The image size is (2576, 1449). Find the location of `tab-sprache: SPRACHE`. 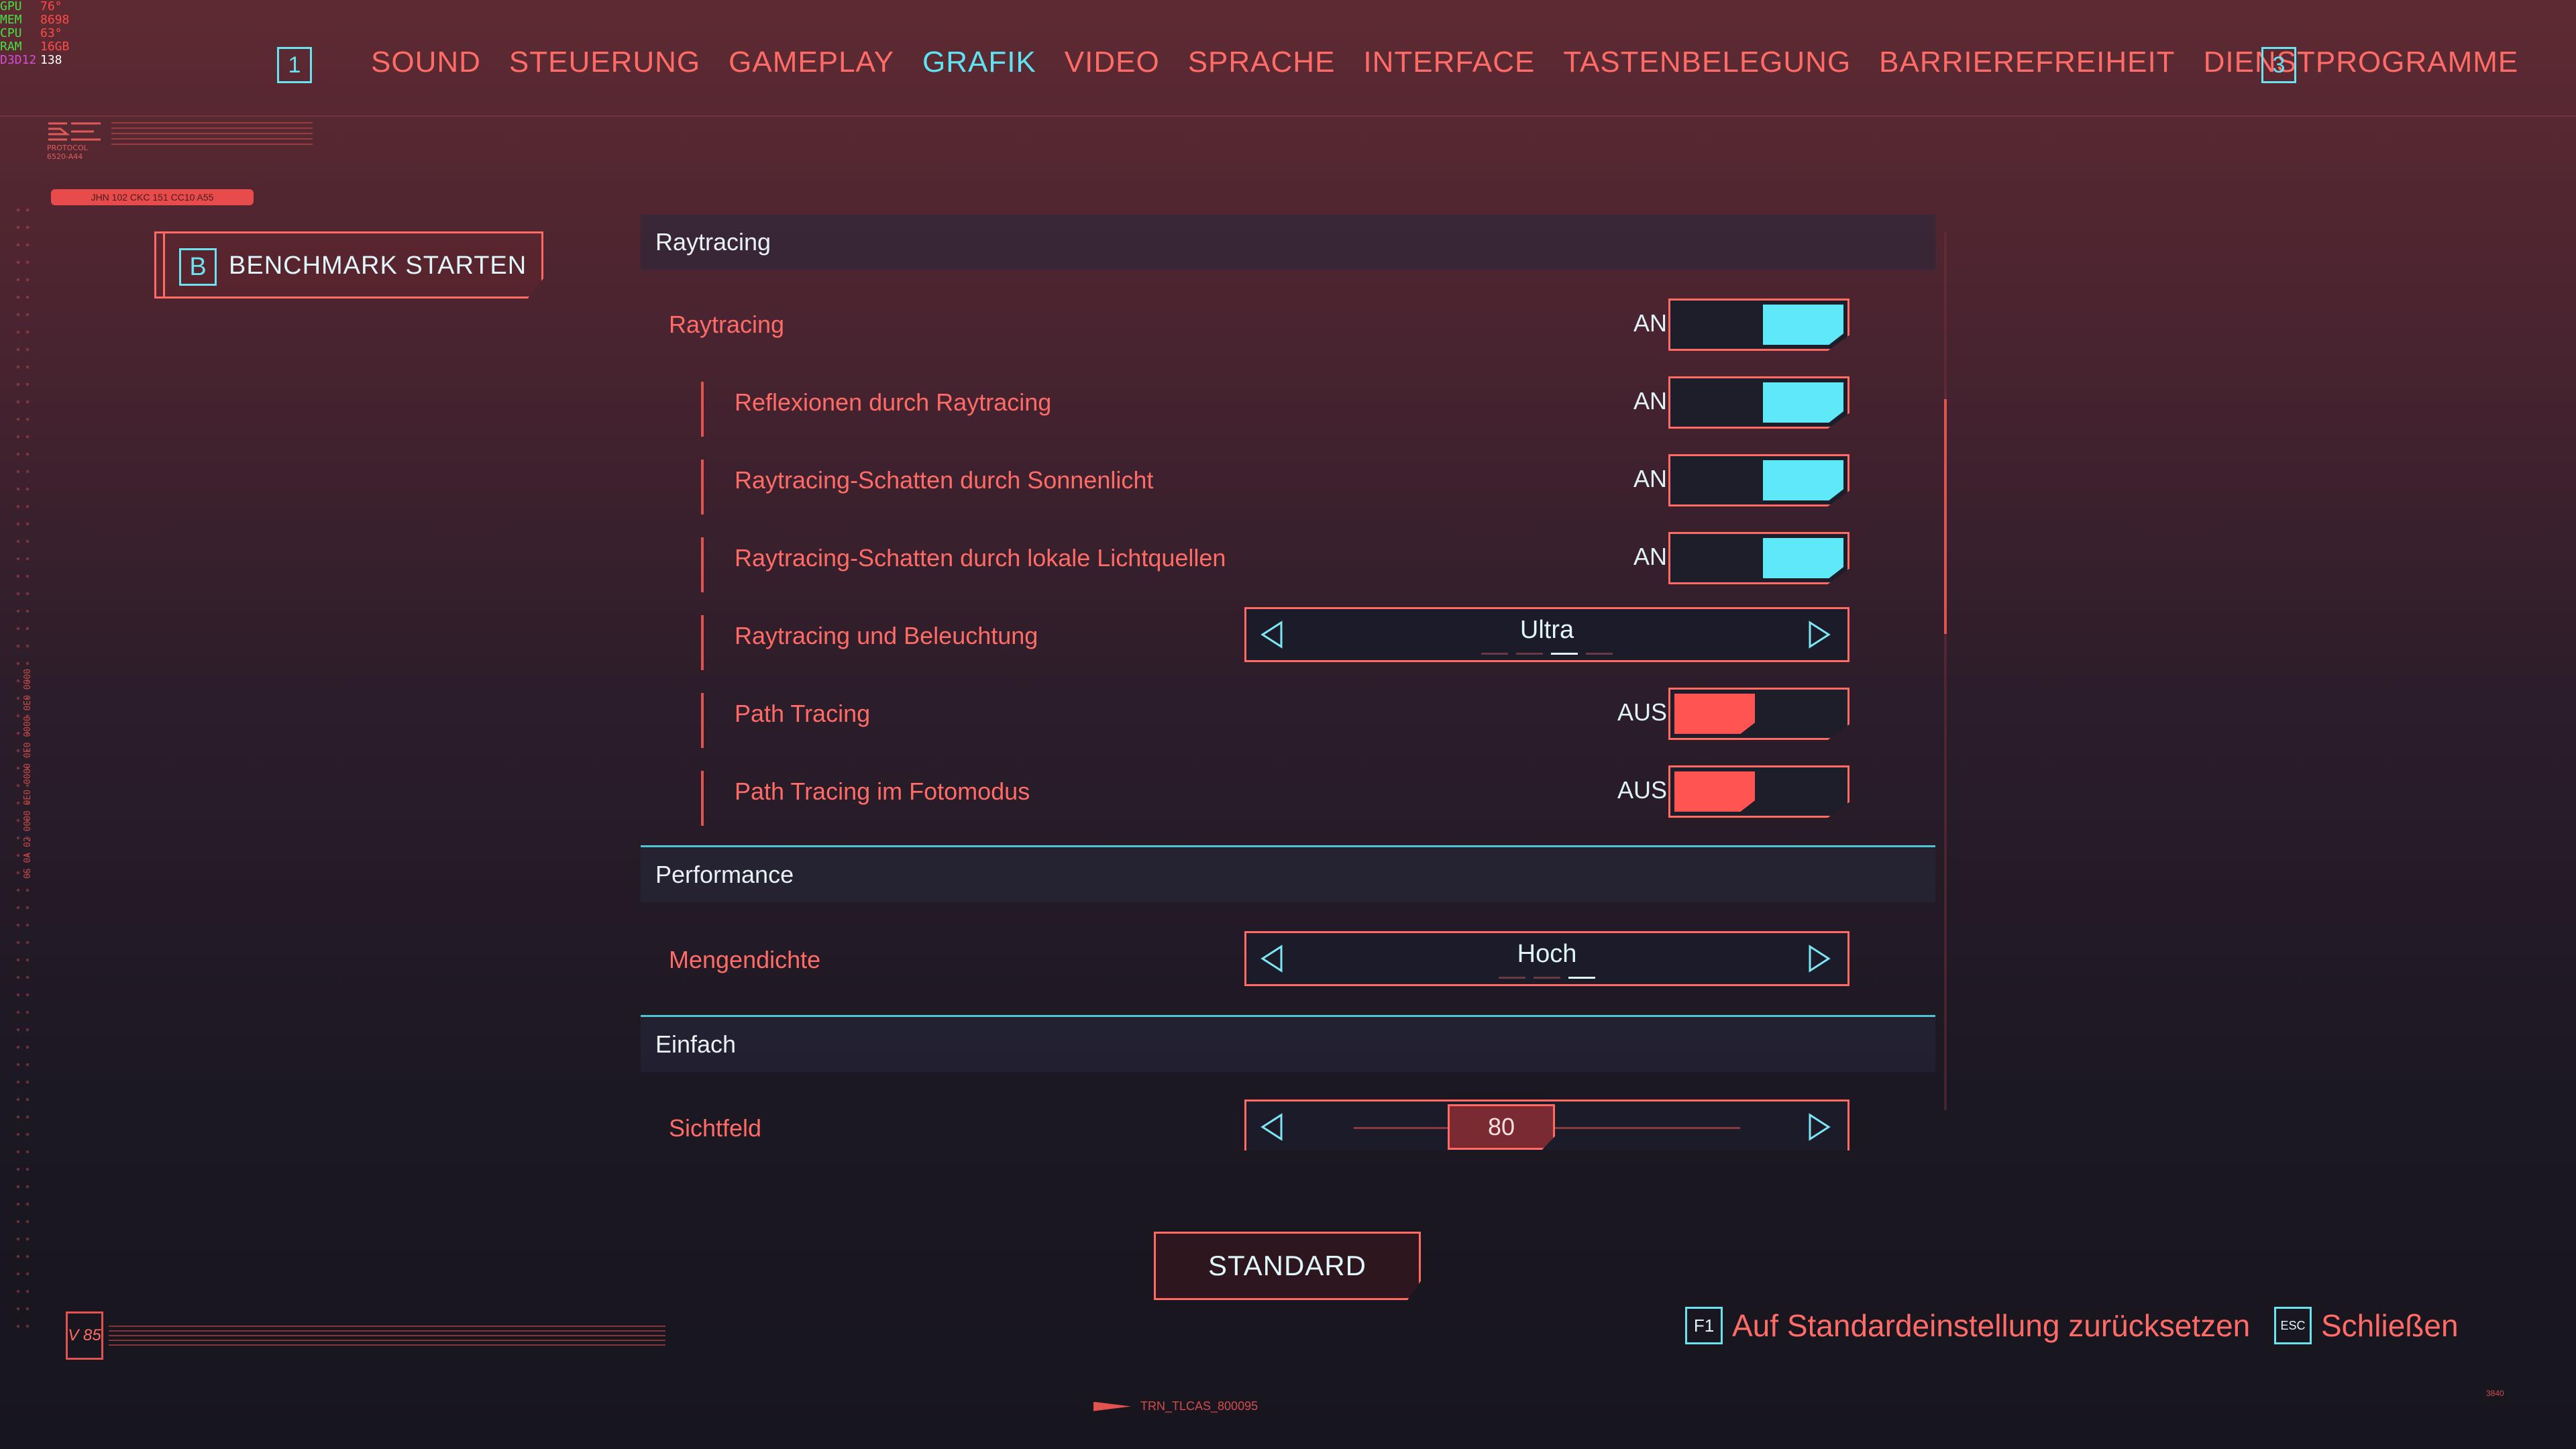

tab-sprache: SPRACHE is located at coordinates (1262, 62).